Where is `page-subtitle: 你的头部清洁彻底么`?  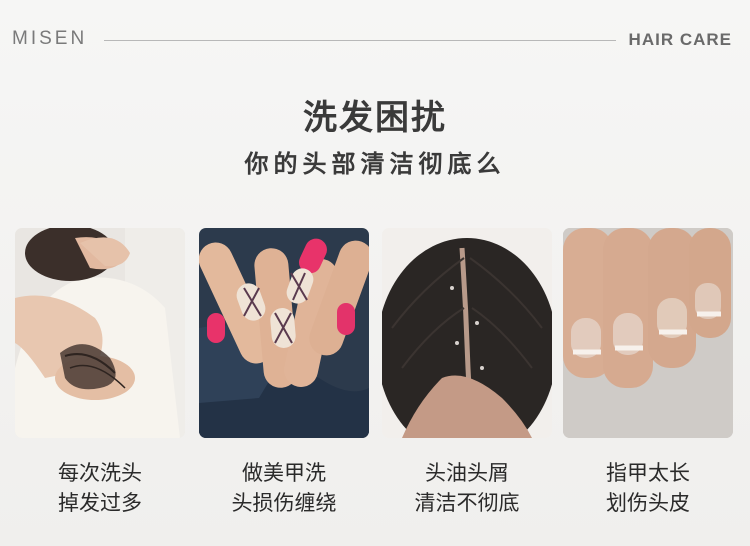 page-subtitle: 你的头部清洁彻底么 is located at coordinates (375, 164).